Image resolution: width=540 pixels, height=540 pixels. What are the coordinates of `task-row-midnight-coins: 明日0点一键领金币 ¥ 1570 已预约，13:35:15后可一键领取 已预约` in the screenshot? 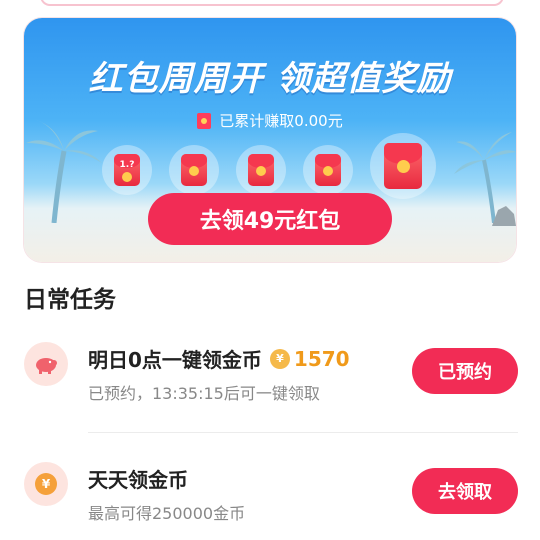 It's located at (270, 378).